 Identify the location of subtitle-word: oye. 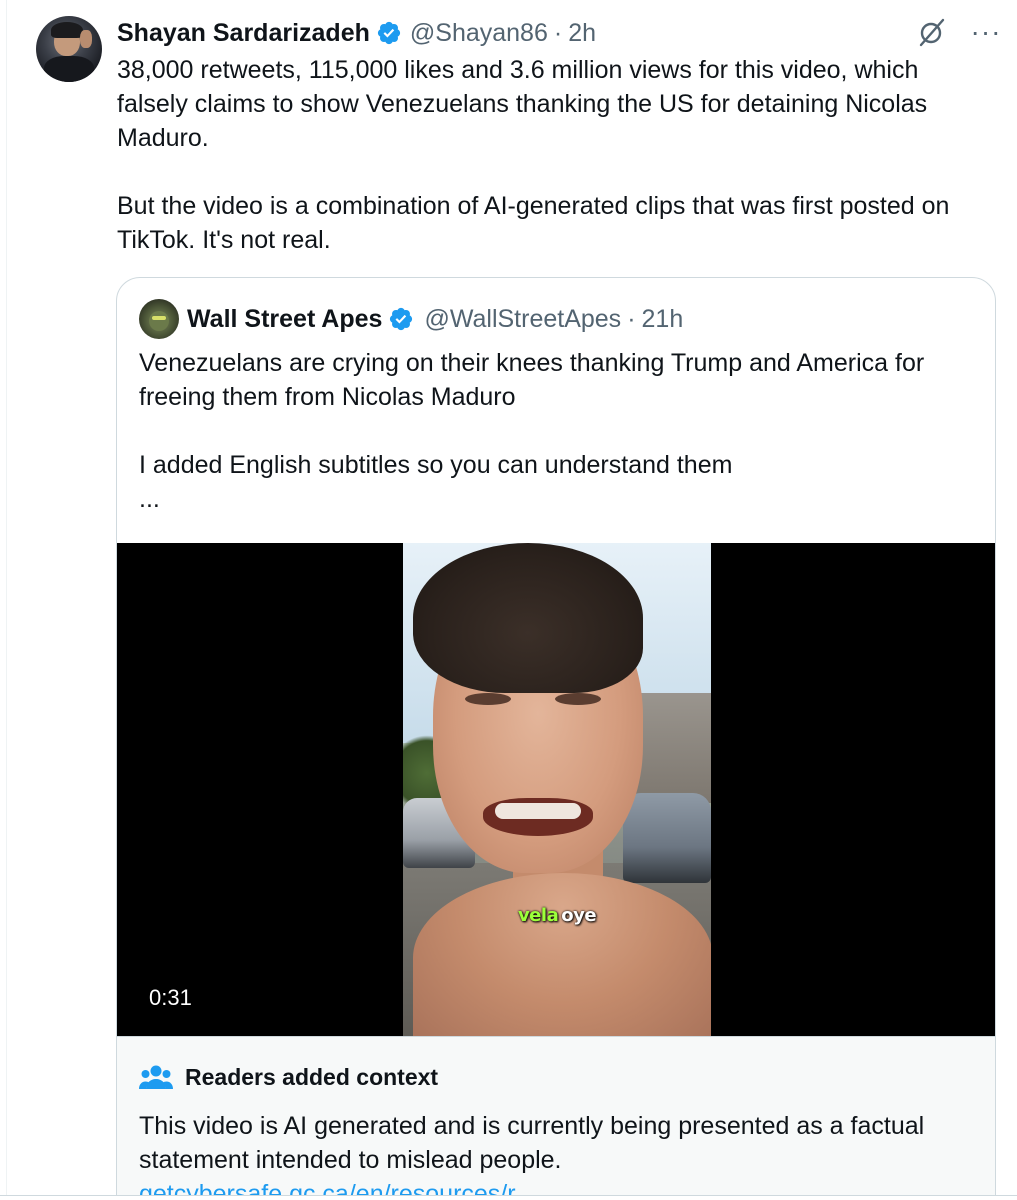
(579, 915).